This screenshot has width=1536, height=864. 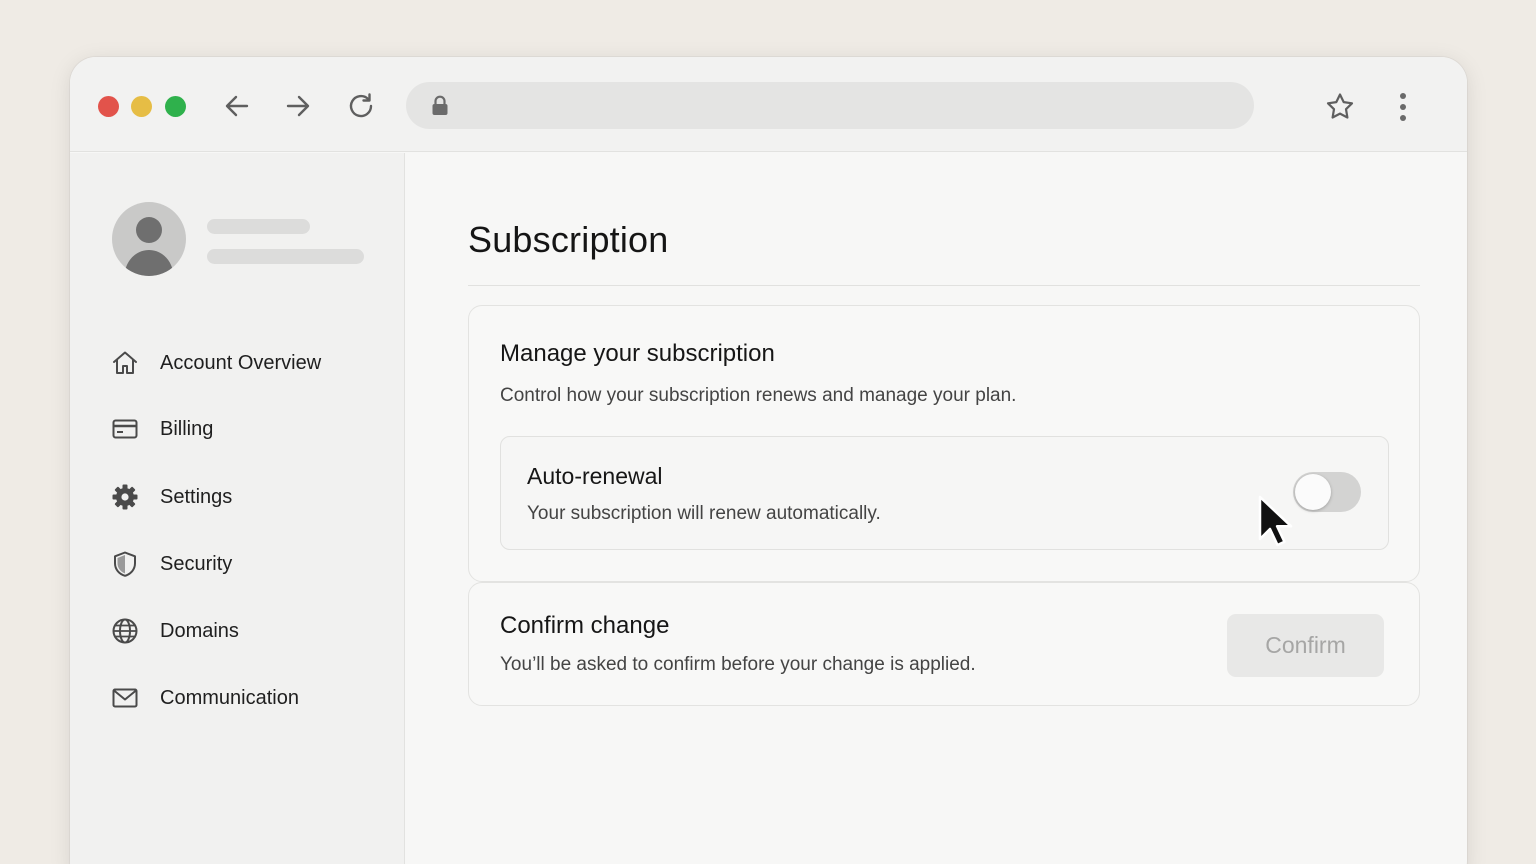 I want to click on card-heading: Confirm change, so click(x=585, y=625).